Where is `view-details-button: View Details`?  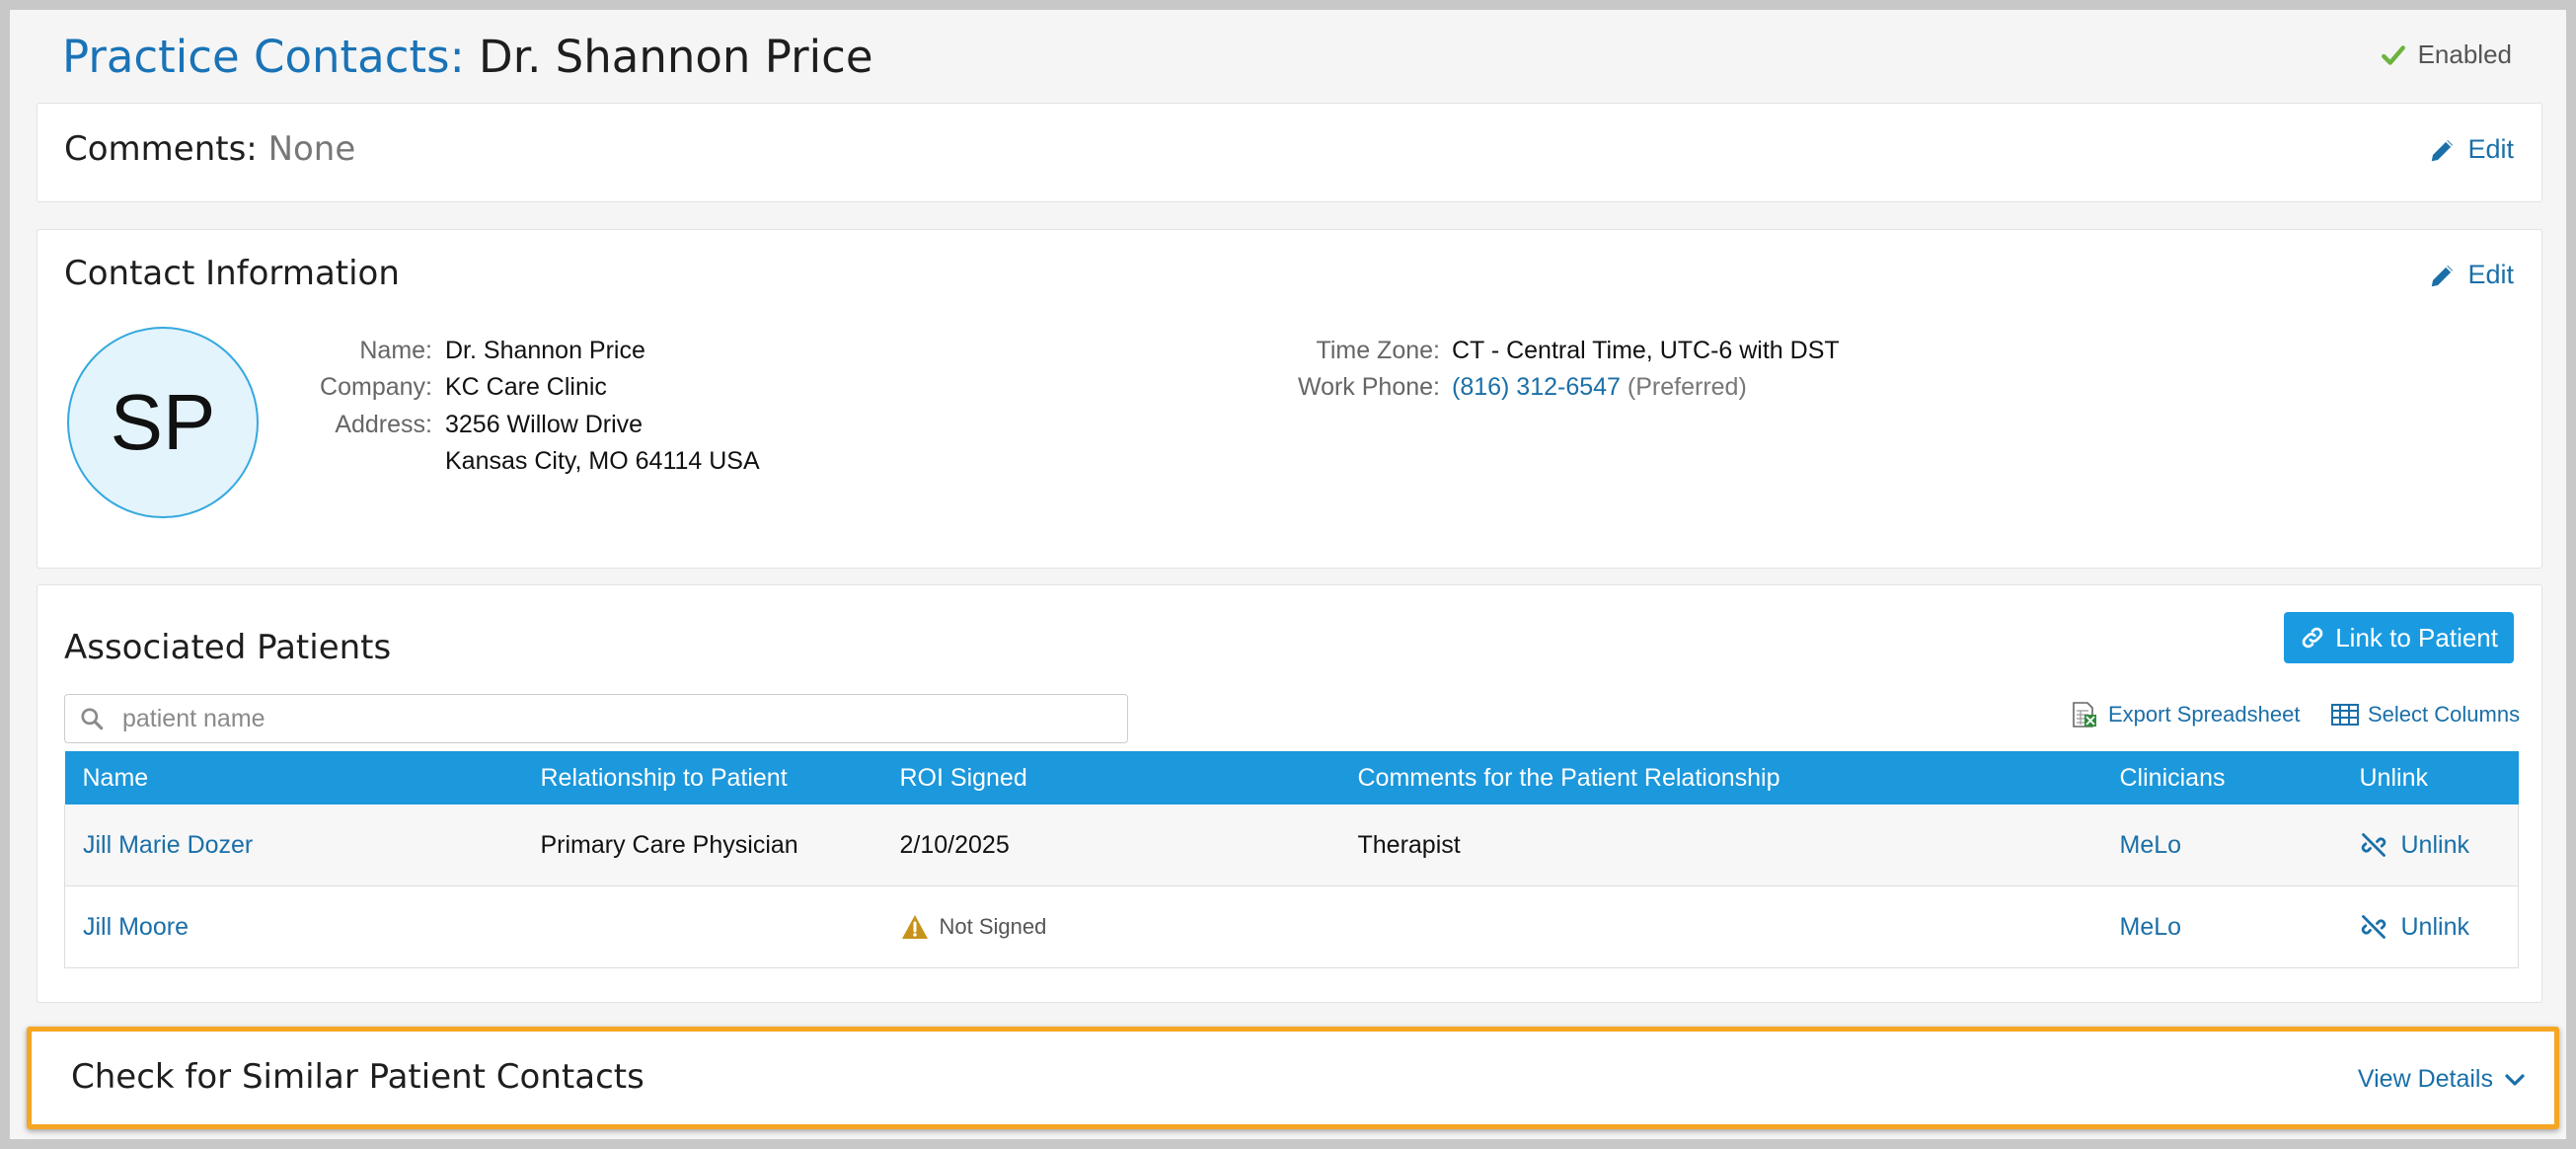 view-details-button: View Details is located at coordinates (2442, 1079).